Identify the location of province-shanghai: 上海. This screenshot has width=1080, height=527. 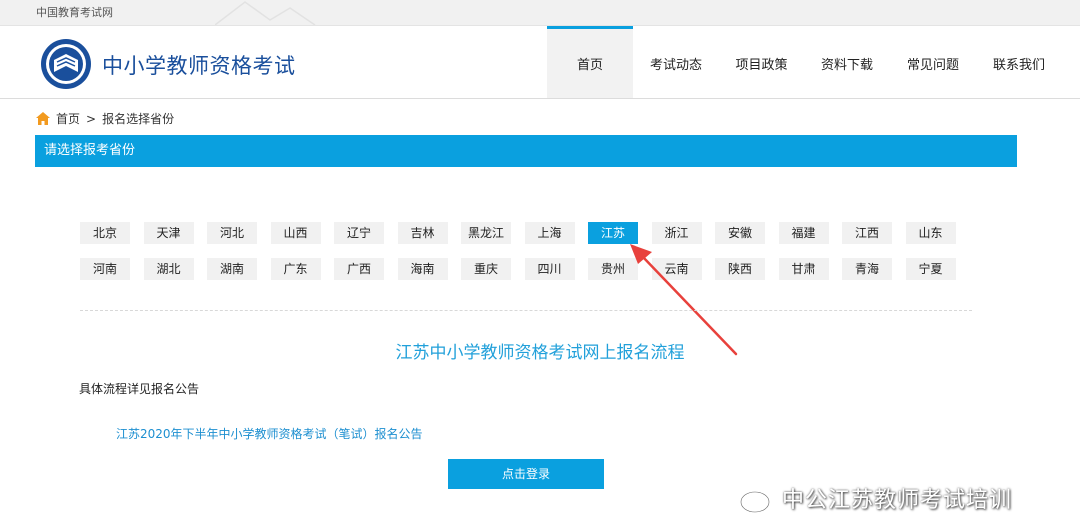
(549, 233).